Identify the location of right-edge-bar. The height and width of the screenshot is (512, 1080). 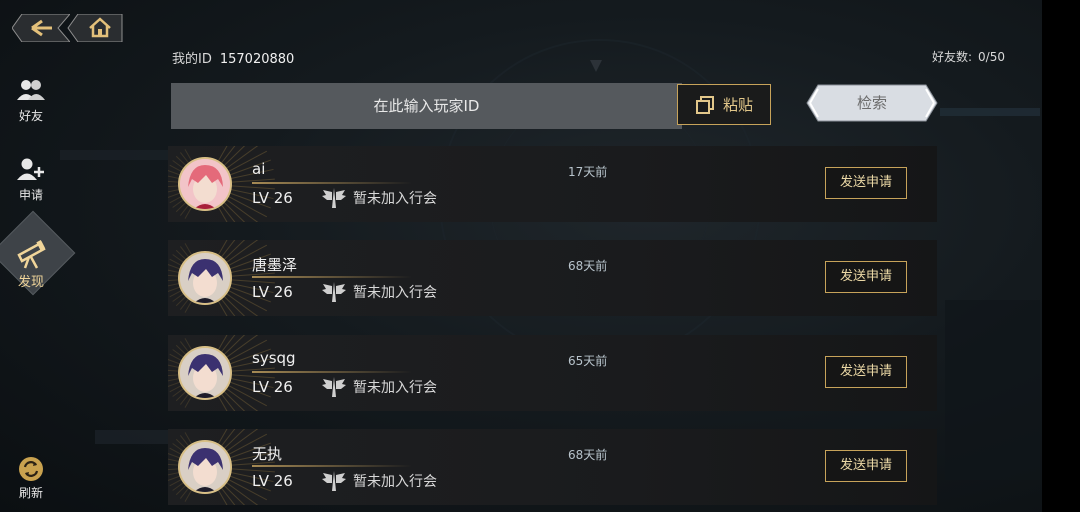
(1061, 256).